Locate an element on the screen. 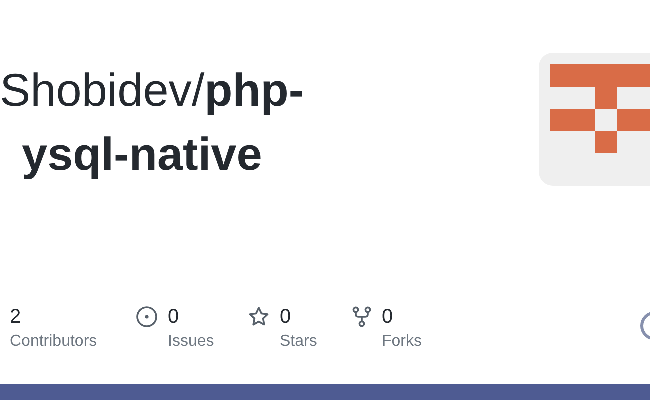  stat-label: Forks is located at coordinates (402, 342).